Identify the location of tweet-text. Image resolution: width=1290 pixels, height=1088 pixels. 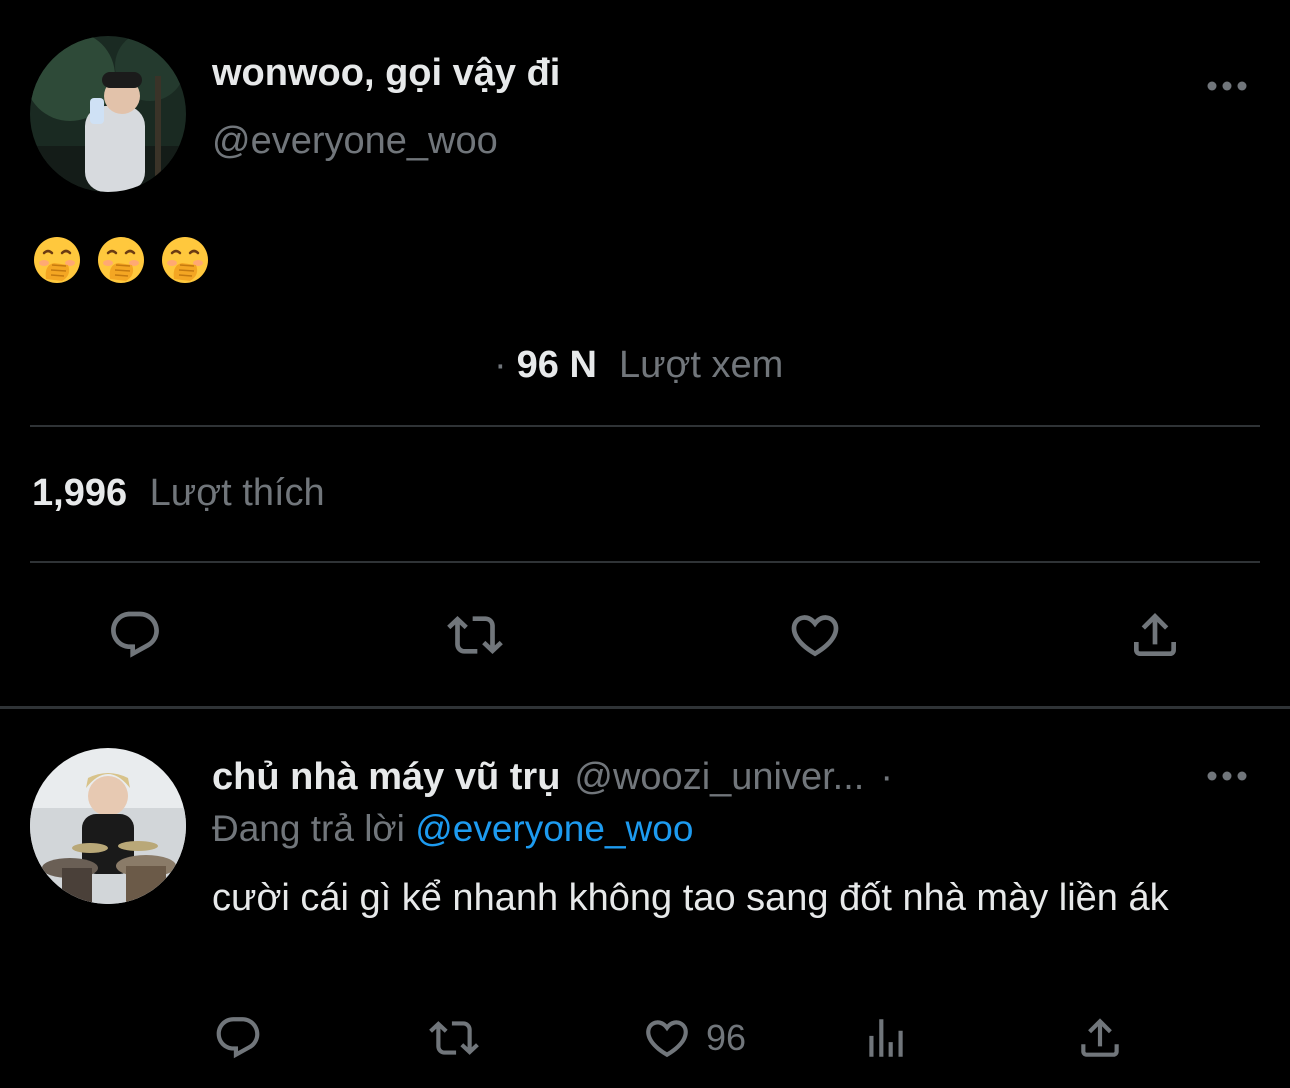
(121, 260).